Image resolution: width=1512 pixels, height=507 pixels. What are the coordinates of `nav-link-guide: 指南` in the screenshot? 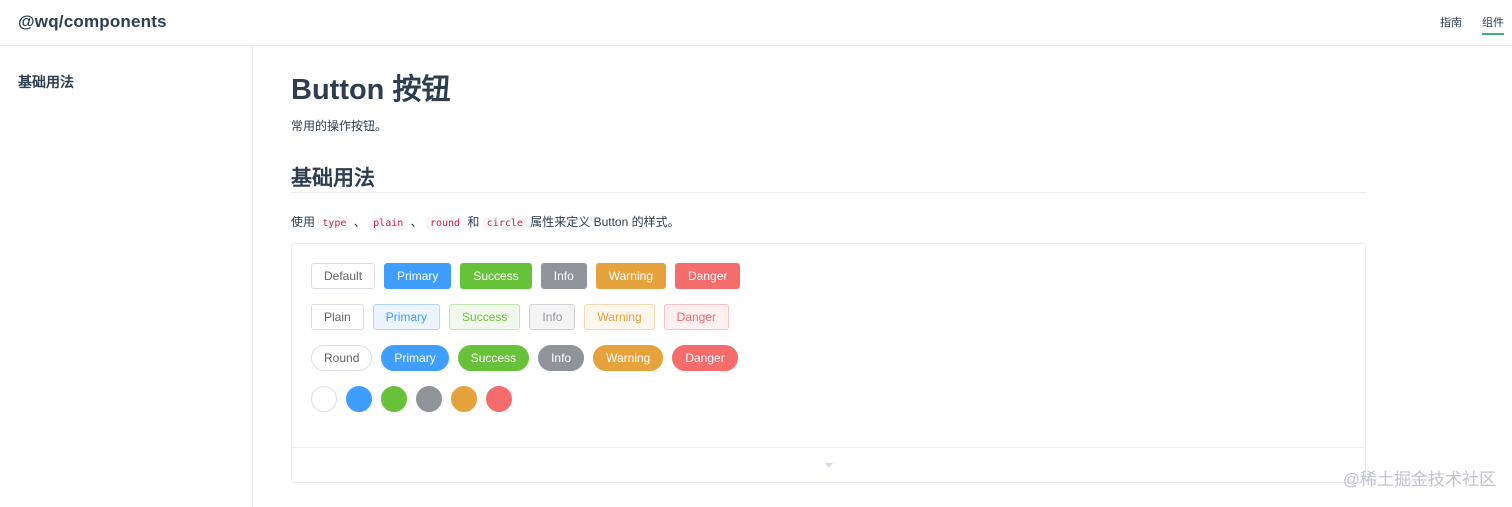 It's located at (1451, 23).